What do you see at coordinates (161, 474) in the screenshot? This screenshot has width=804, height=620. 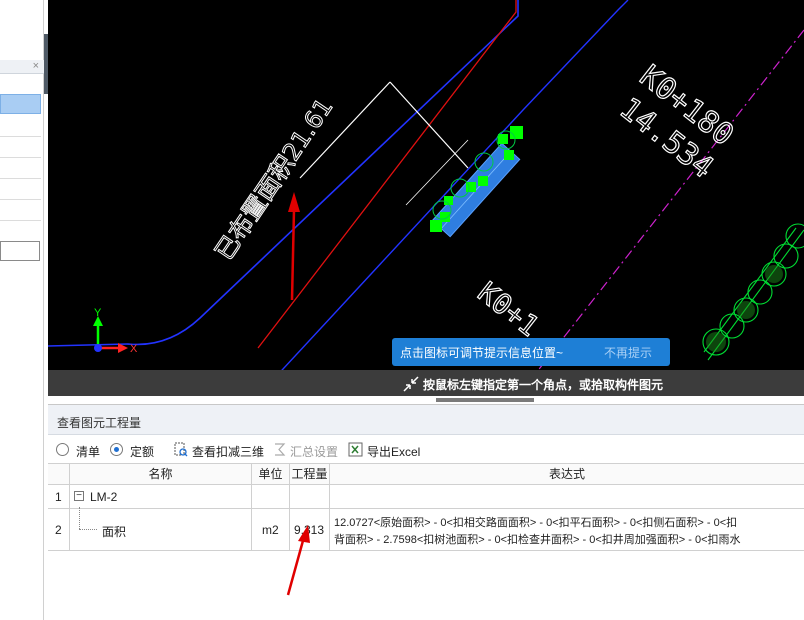 I see `table-header-name: 名称` at bounding box center [161, 474].